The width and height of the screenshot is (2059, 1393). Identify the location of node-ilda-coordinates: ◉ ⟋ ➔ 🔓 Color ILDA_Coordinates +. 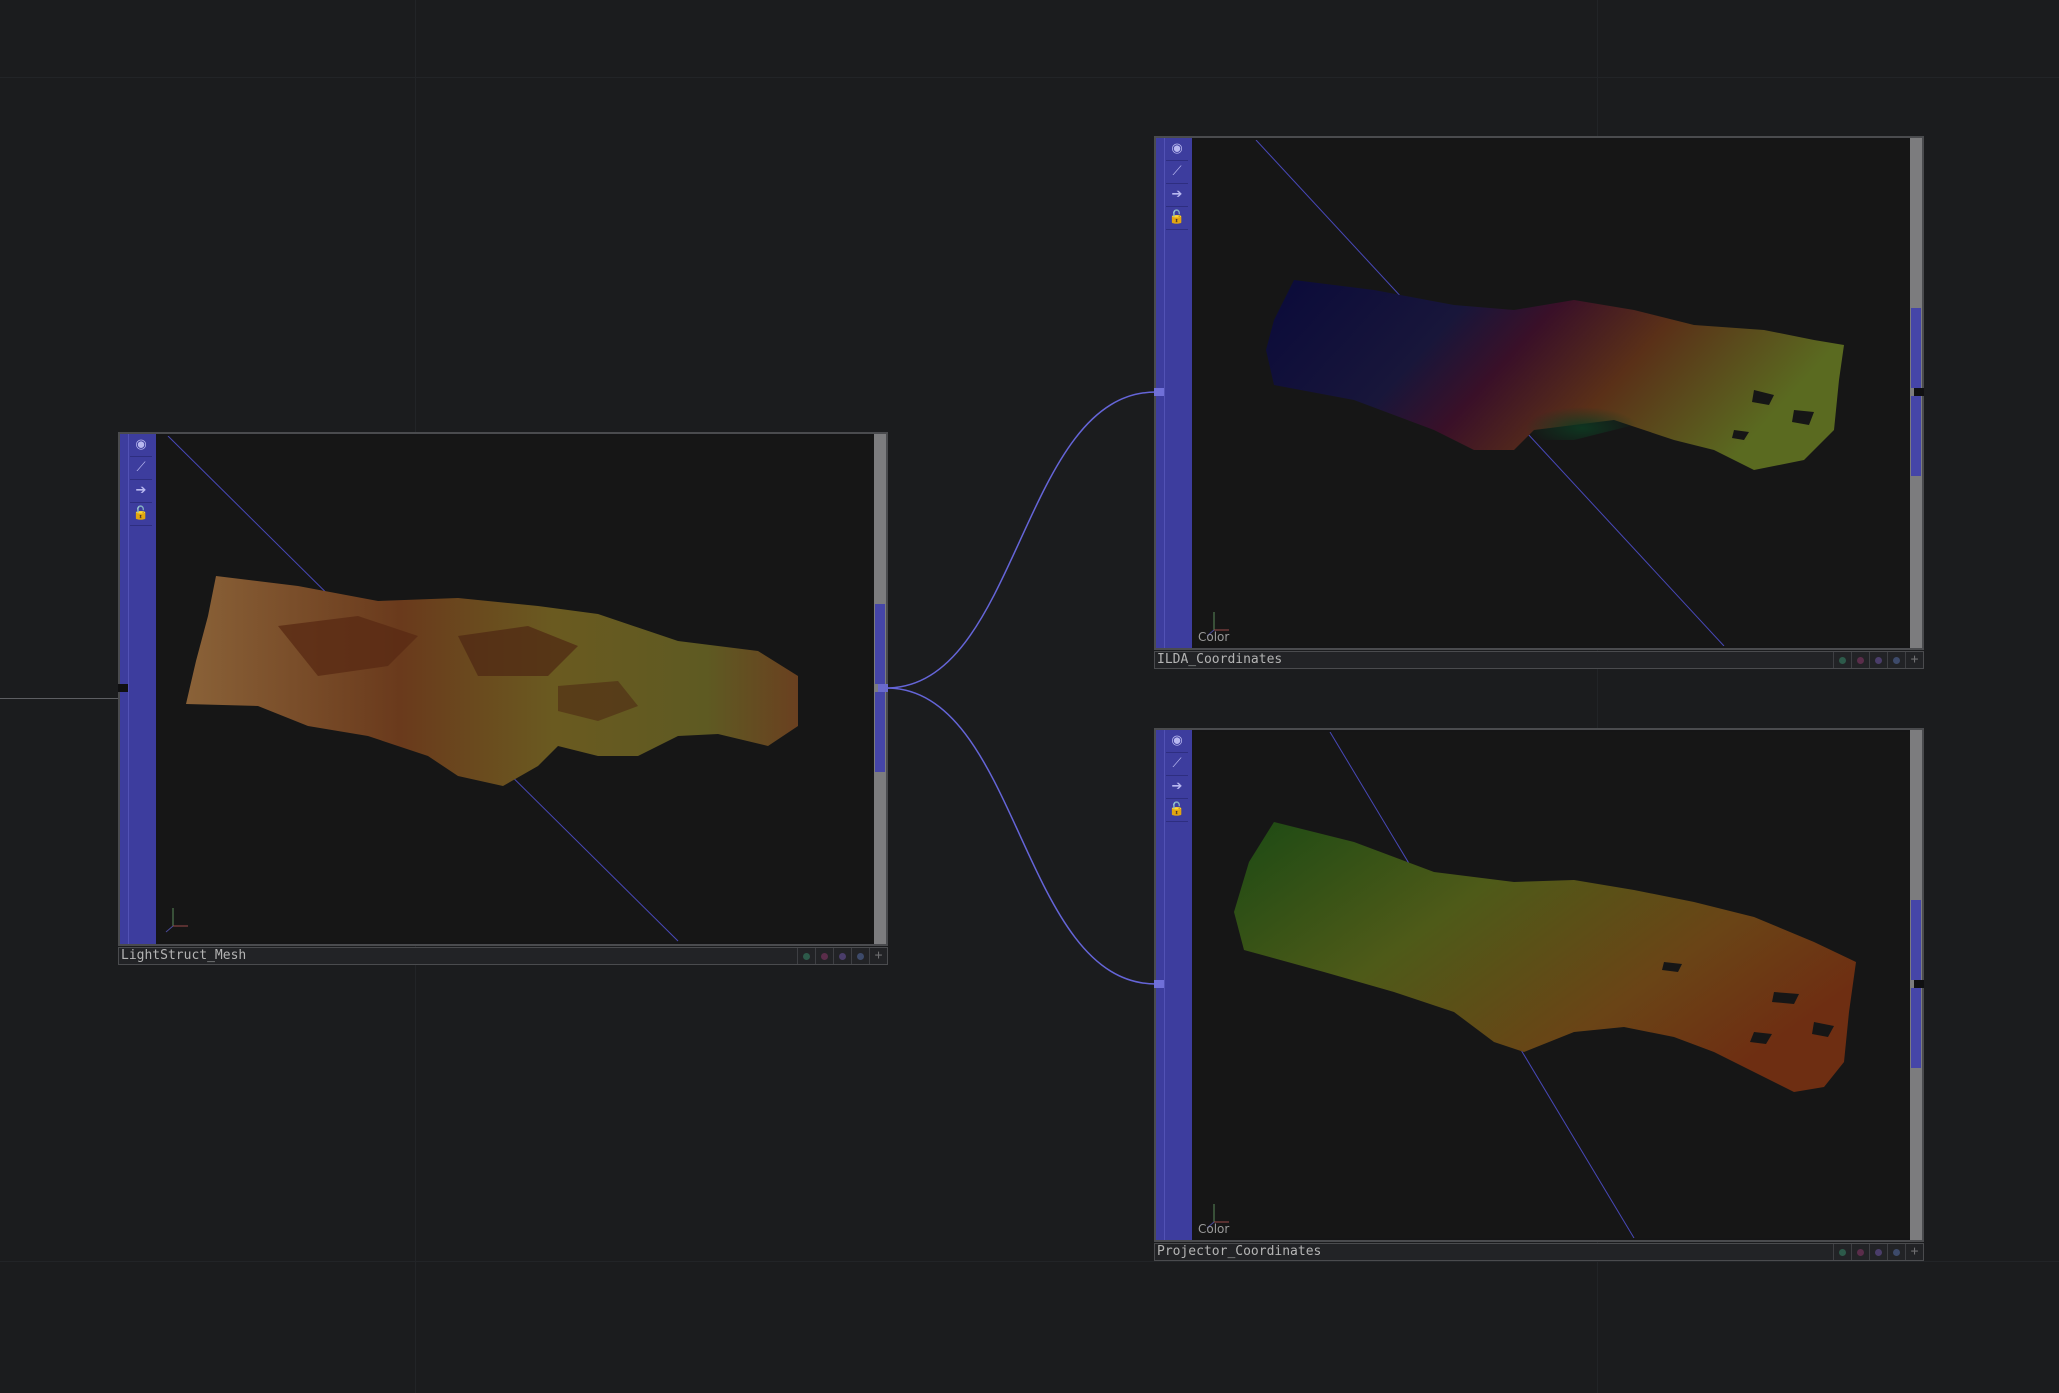
(1539, 402).